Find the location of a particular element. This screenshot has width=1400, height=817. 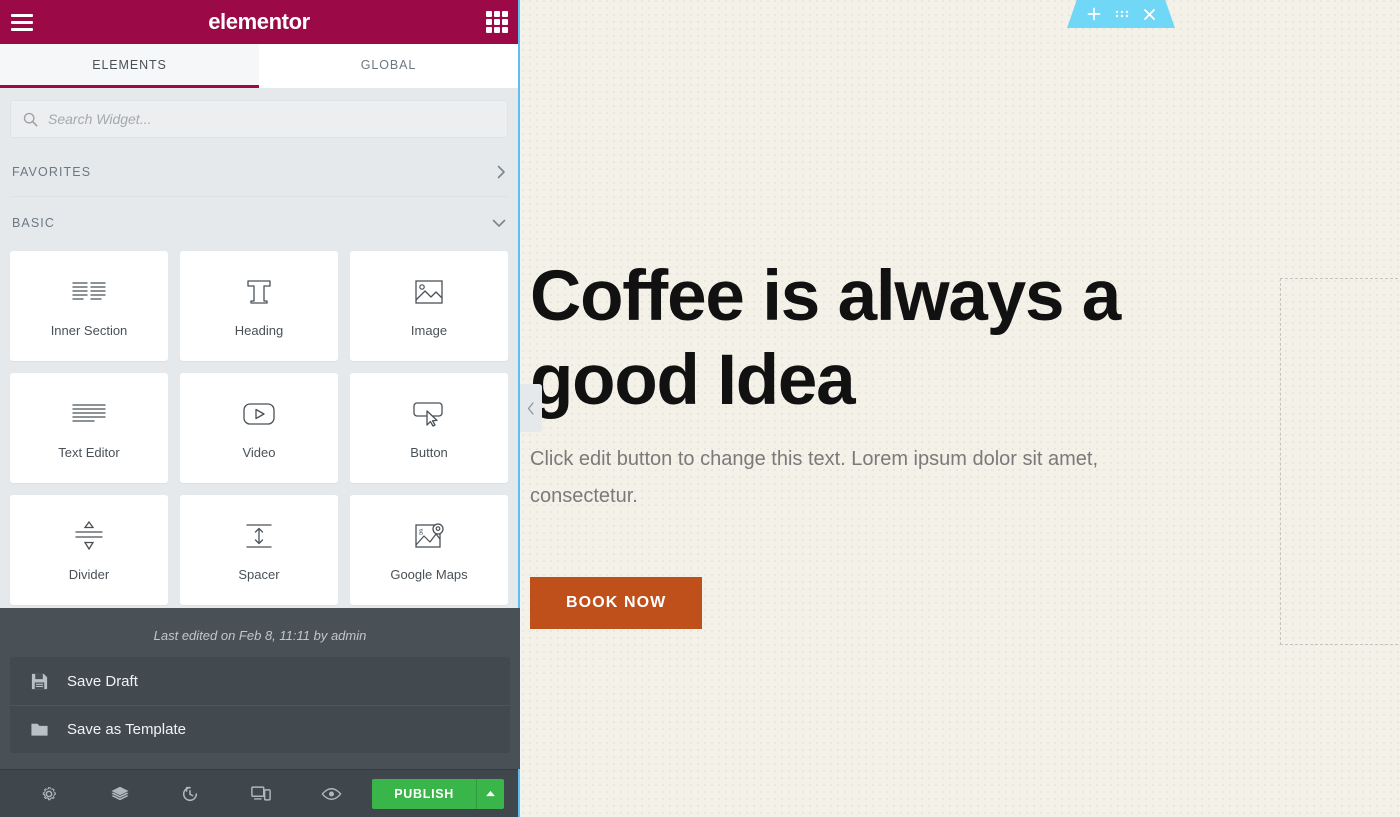

category-basic: BASIC is located at coordinates (259, 223).